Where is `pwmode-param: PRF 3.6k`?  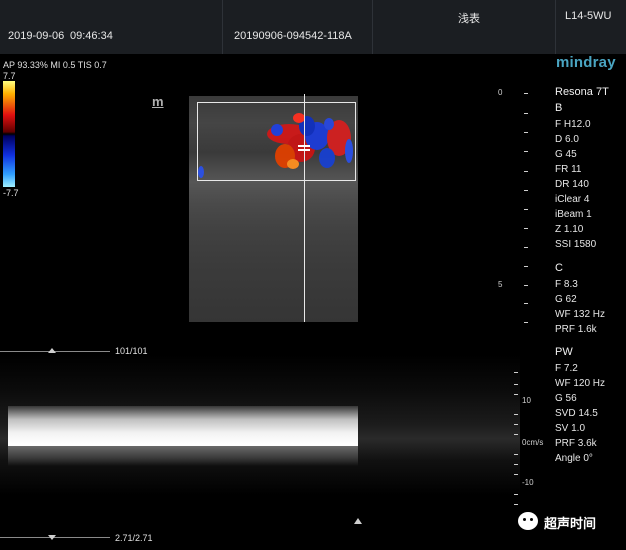 pwmode-param: PRF 3.6k is located at coordinates (576, 443).